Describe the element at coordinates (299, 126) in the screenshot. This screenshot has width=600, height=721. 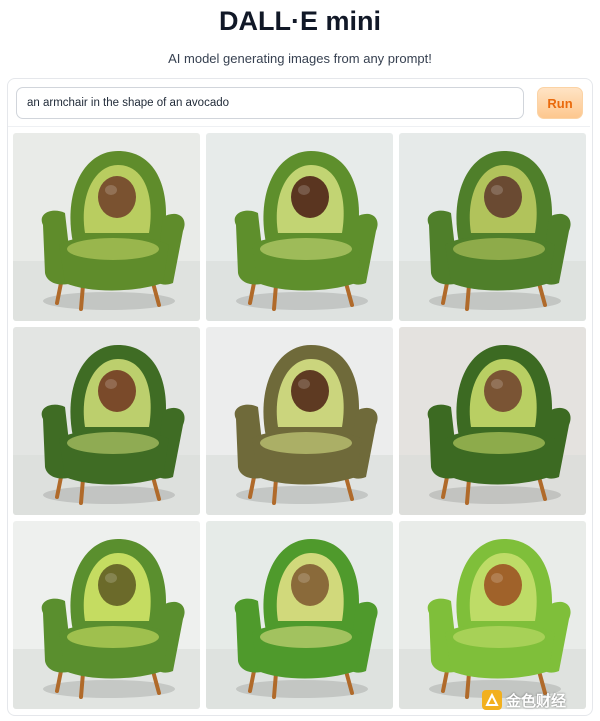
I see `divider` at that location.